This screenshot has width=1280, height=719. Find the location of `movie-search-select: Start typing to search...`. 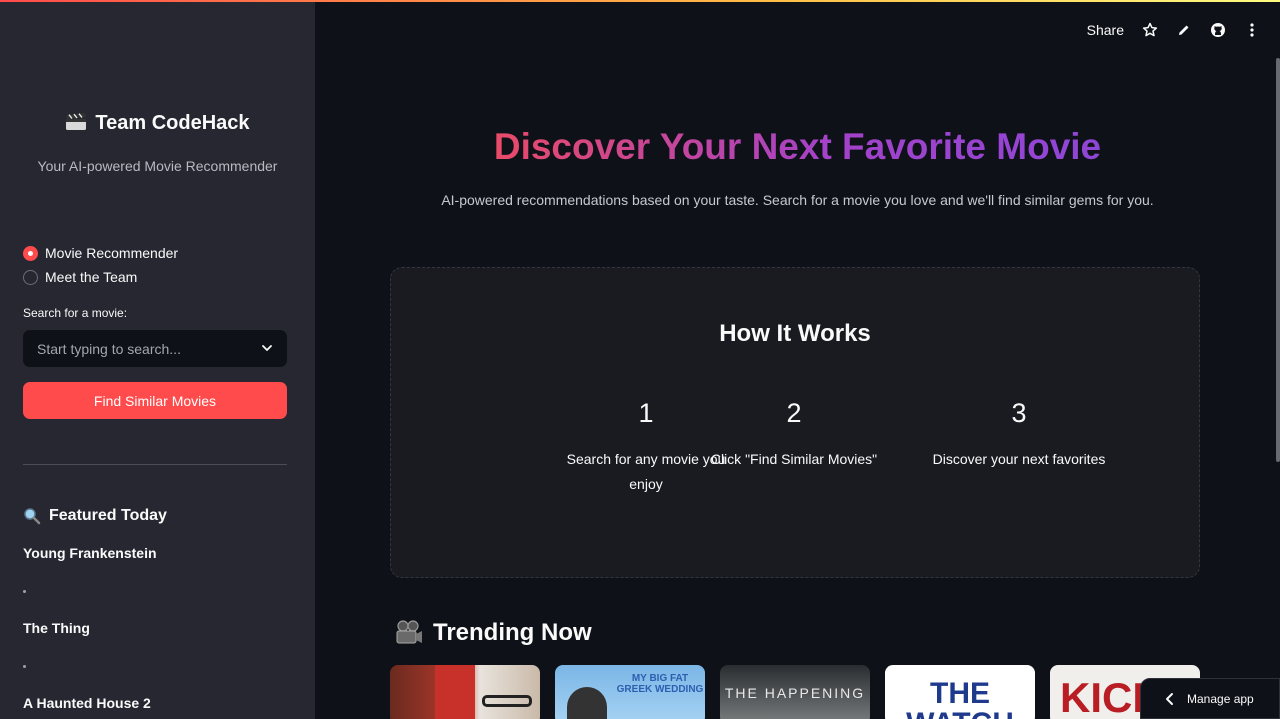

movie-search-select: Start typing to search... is located at coordinates (155, 348).